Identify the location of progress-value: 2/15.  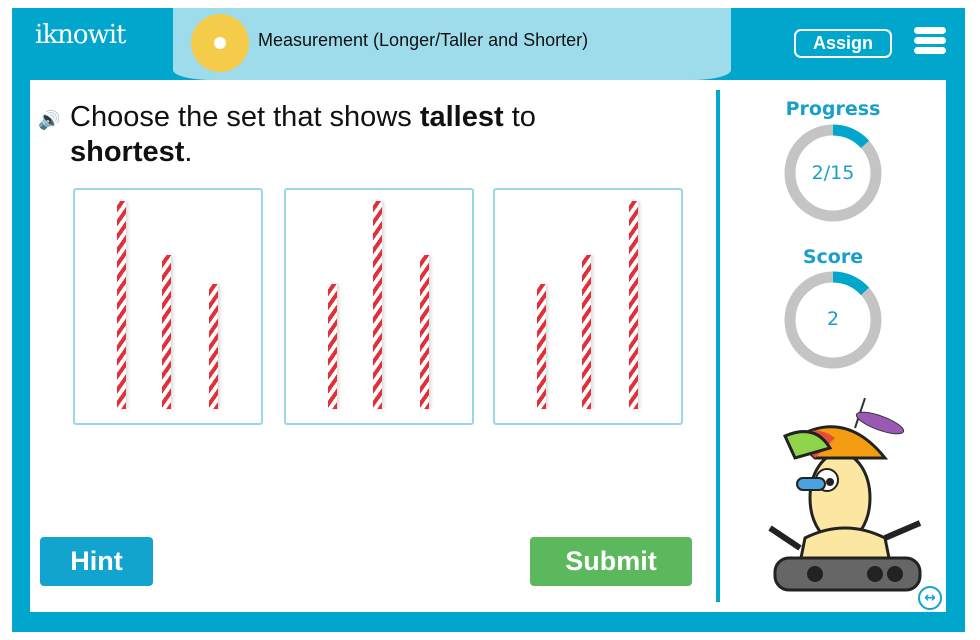
(833, 173).